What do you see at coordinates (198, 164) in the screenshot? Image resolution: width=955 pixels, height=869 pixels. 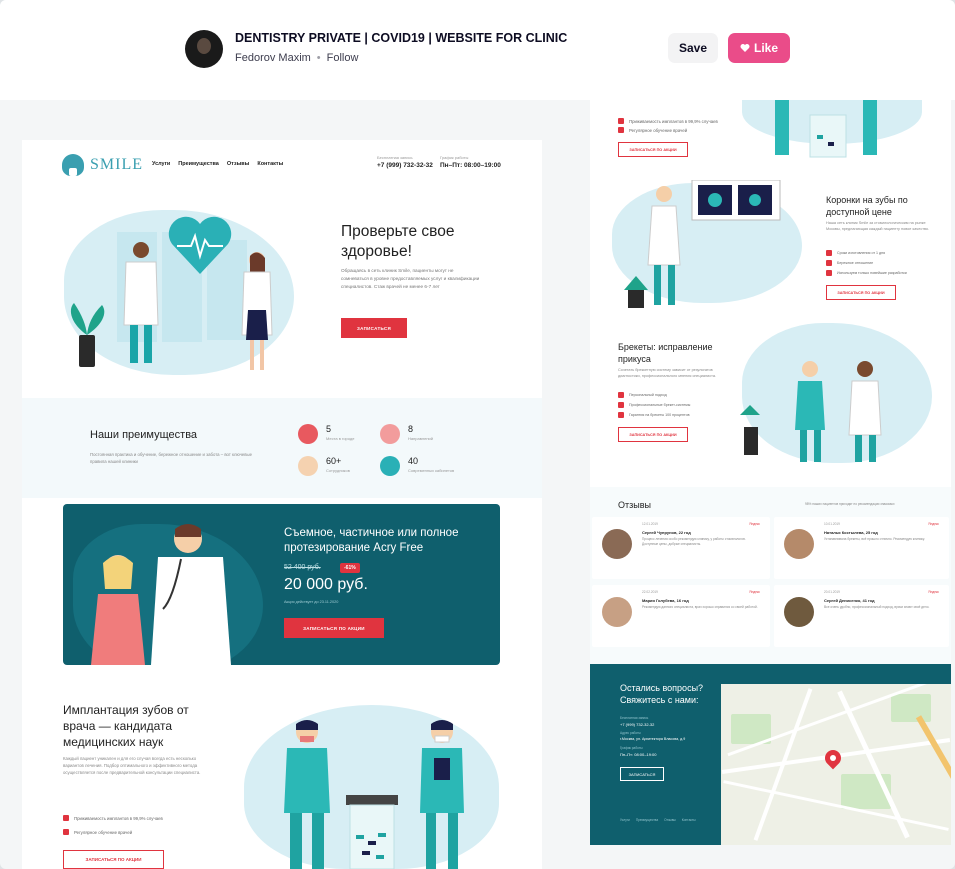 I see `nav-item-advantages: Преимущества` at bounding box center [198, 164].